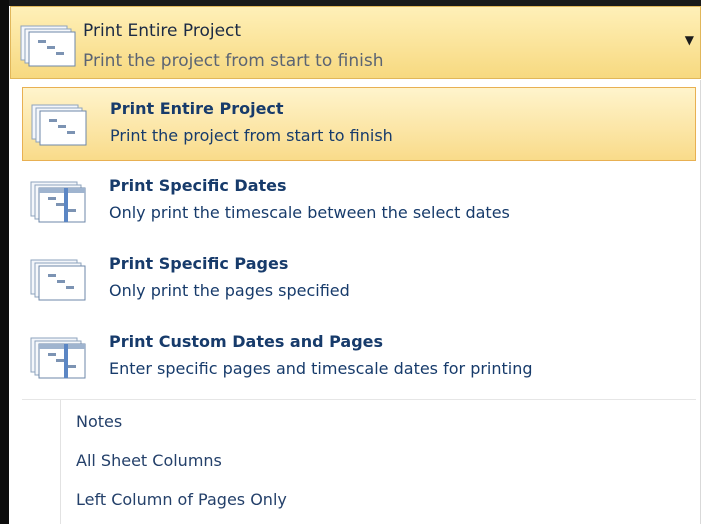  Describe the element at coordinates (198, 185) in the screenshot. I see `menu-item-title: Print Specific Dates` at that location.